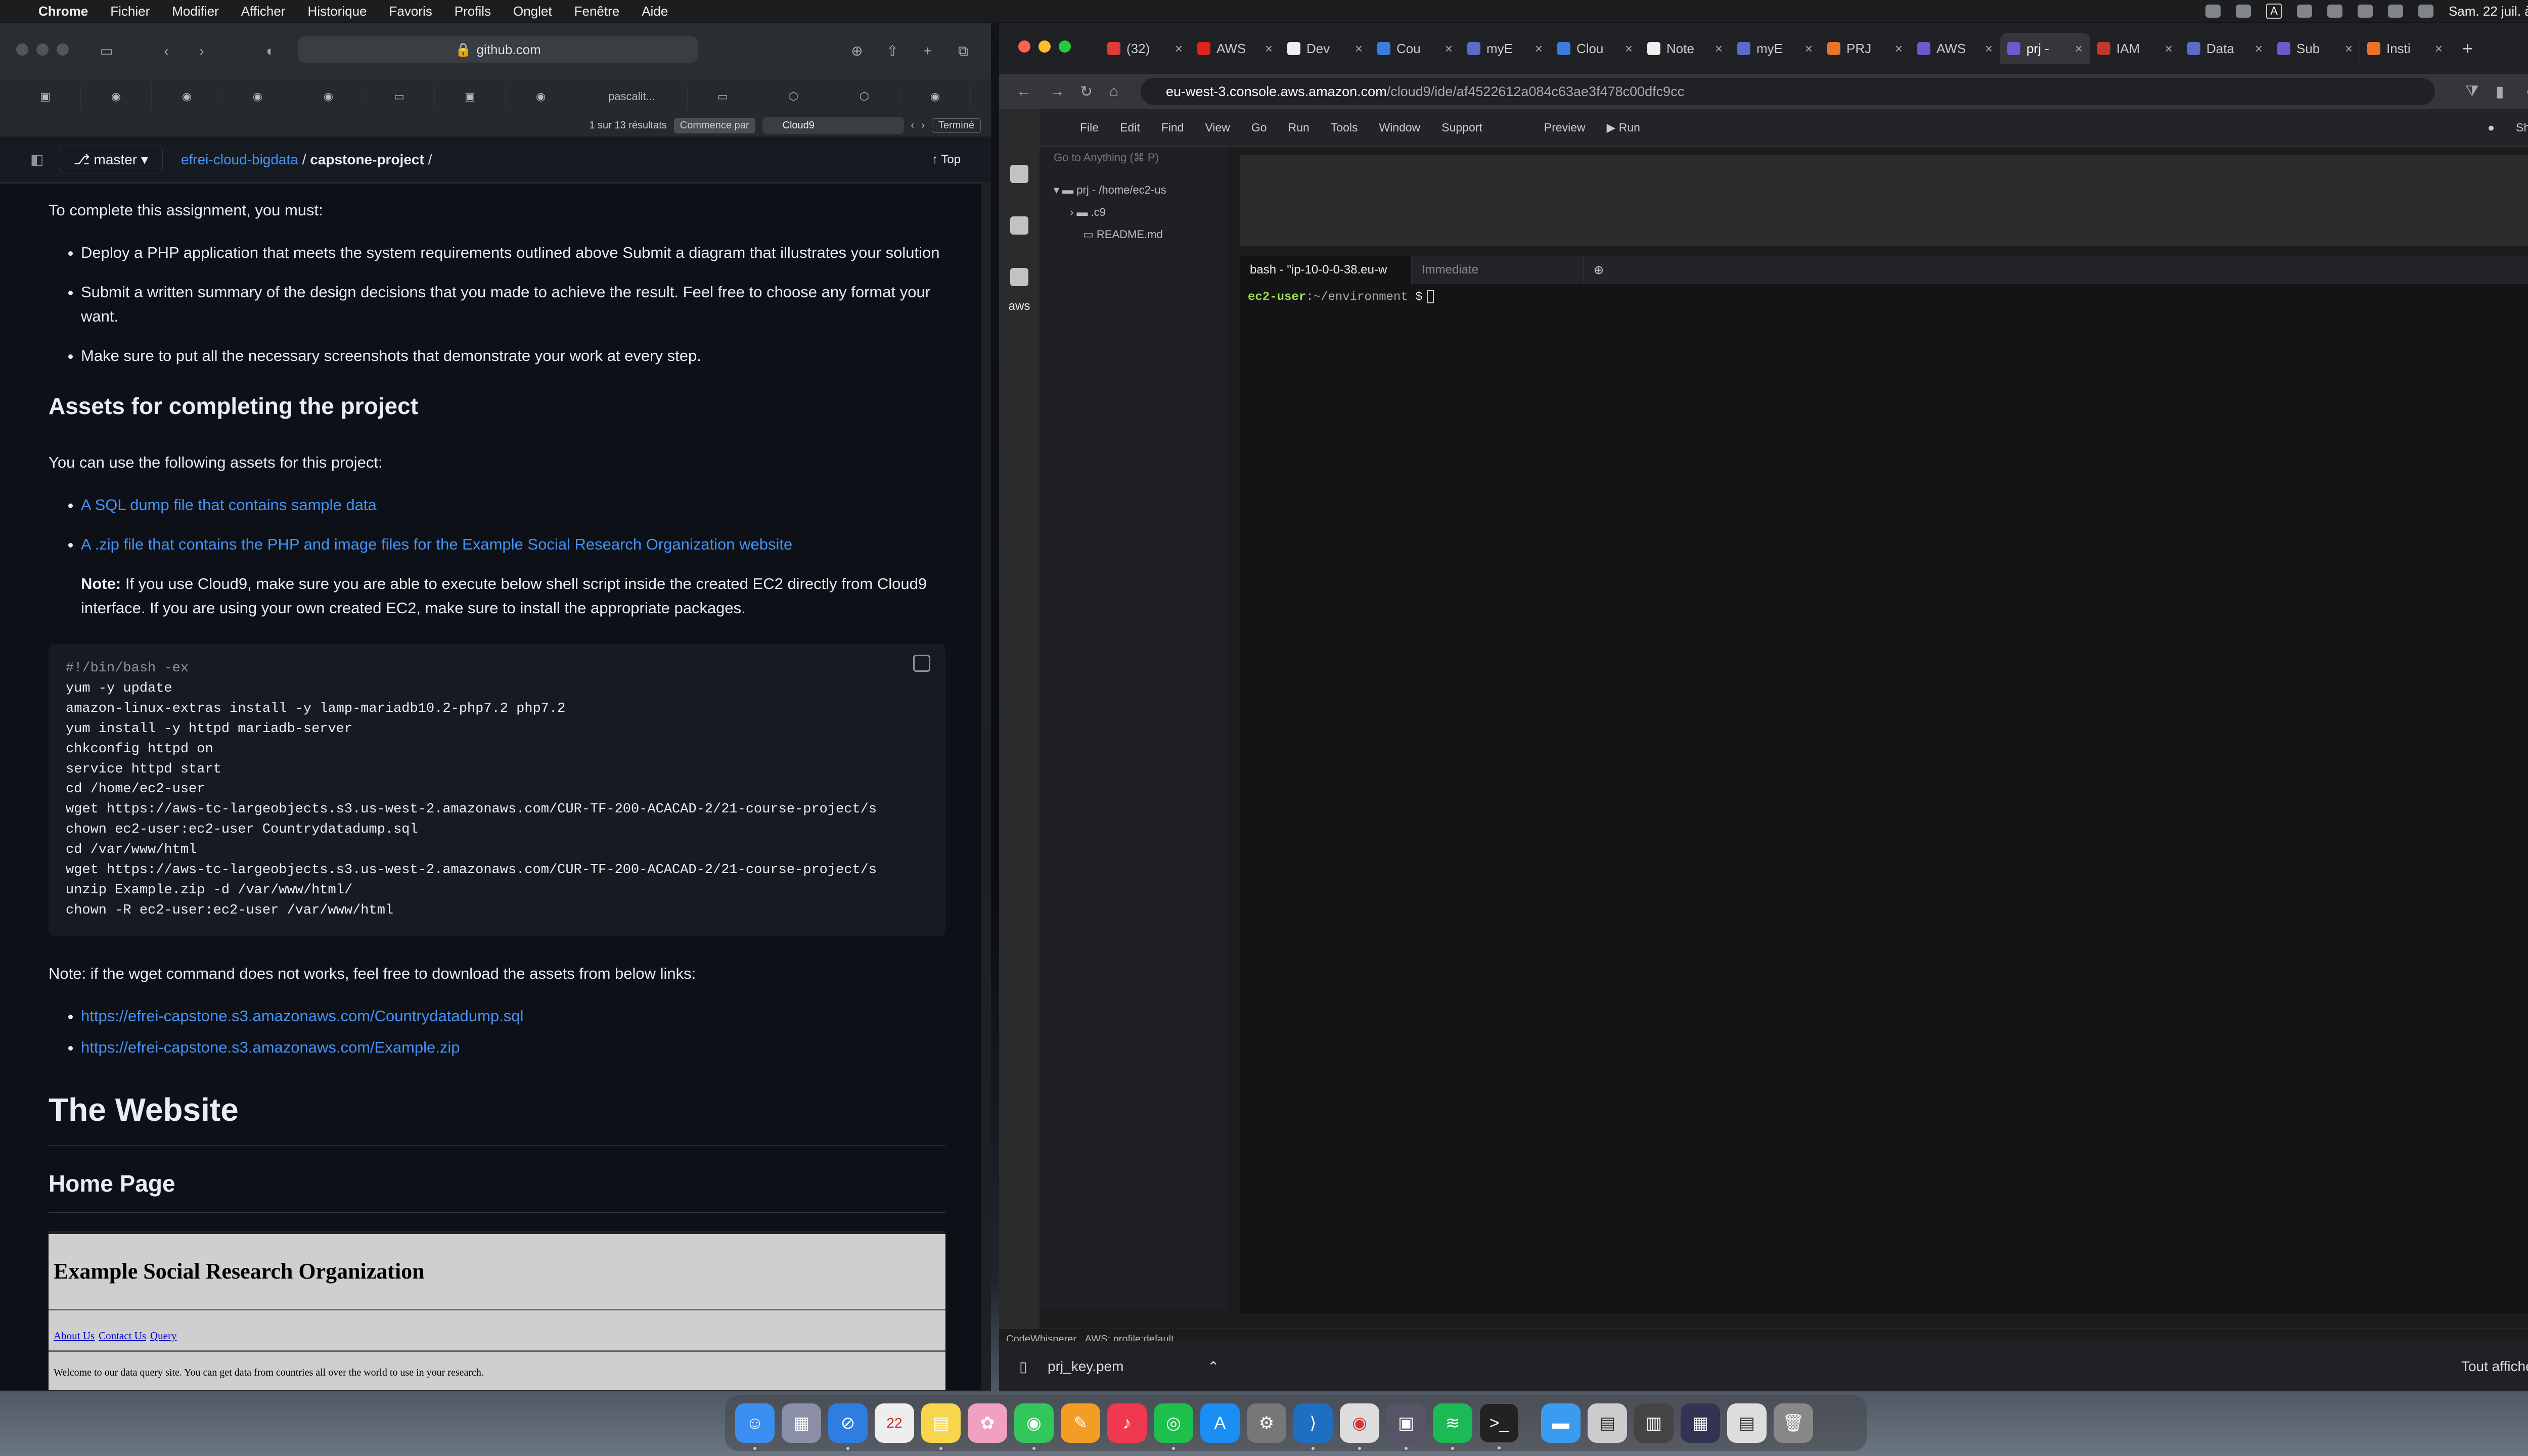 The height and width of the screenshot is (1456, 2528). Describe the element at coordinates (1086, 92) in the screenshot. I see `reload-icon: ↻` at that location.